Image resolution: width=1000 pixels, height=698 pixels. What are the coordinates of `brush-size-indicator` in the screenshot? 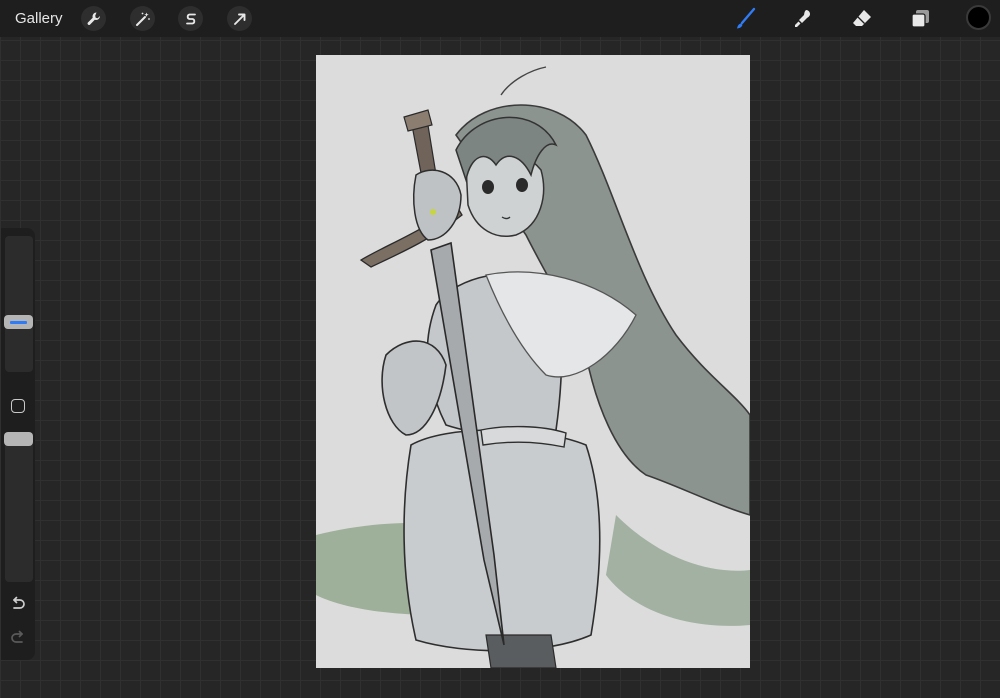 It's located at (18, 322).